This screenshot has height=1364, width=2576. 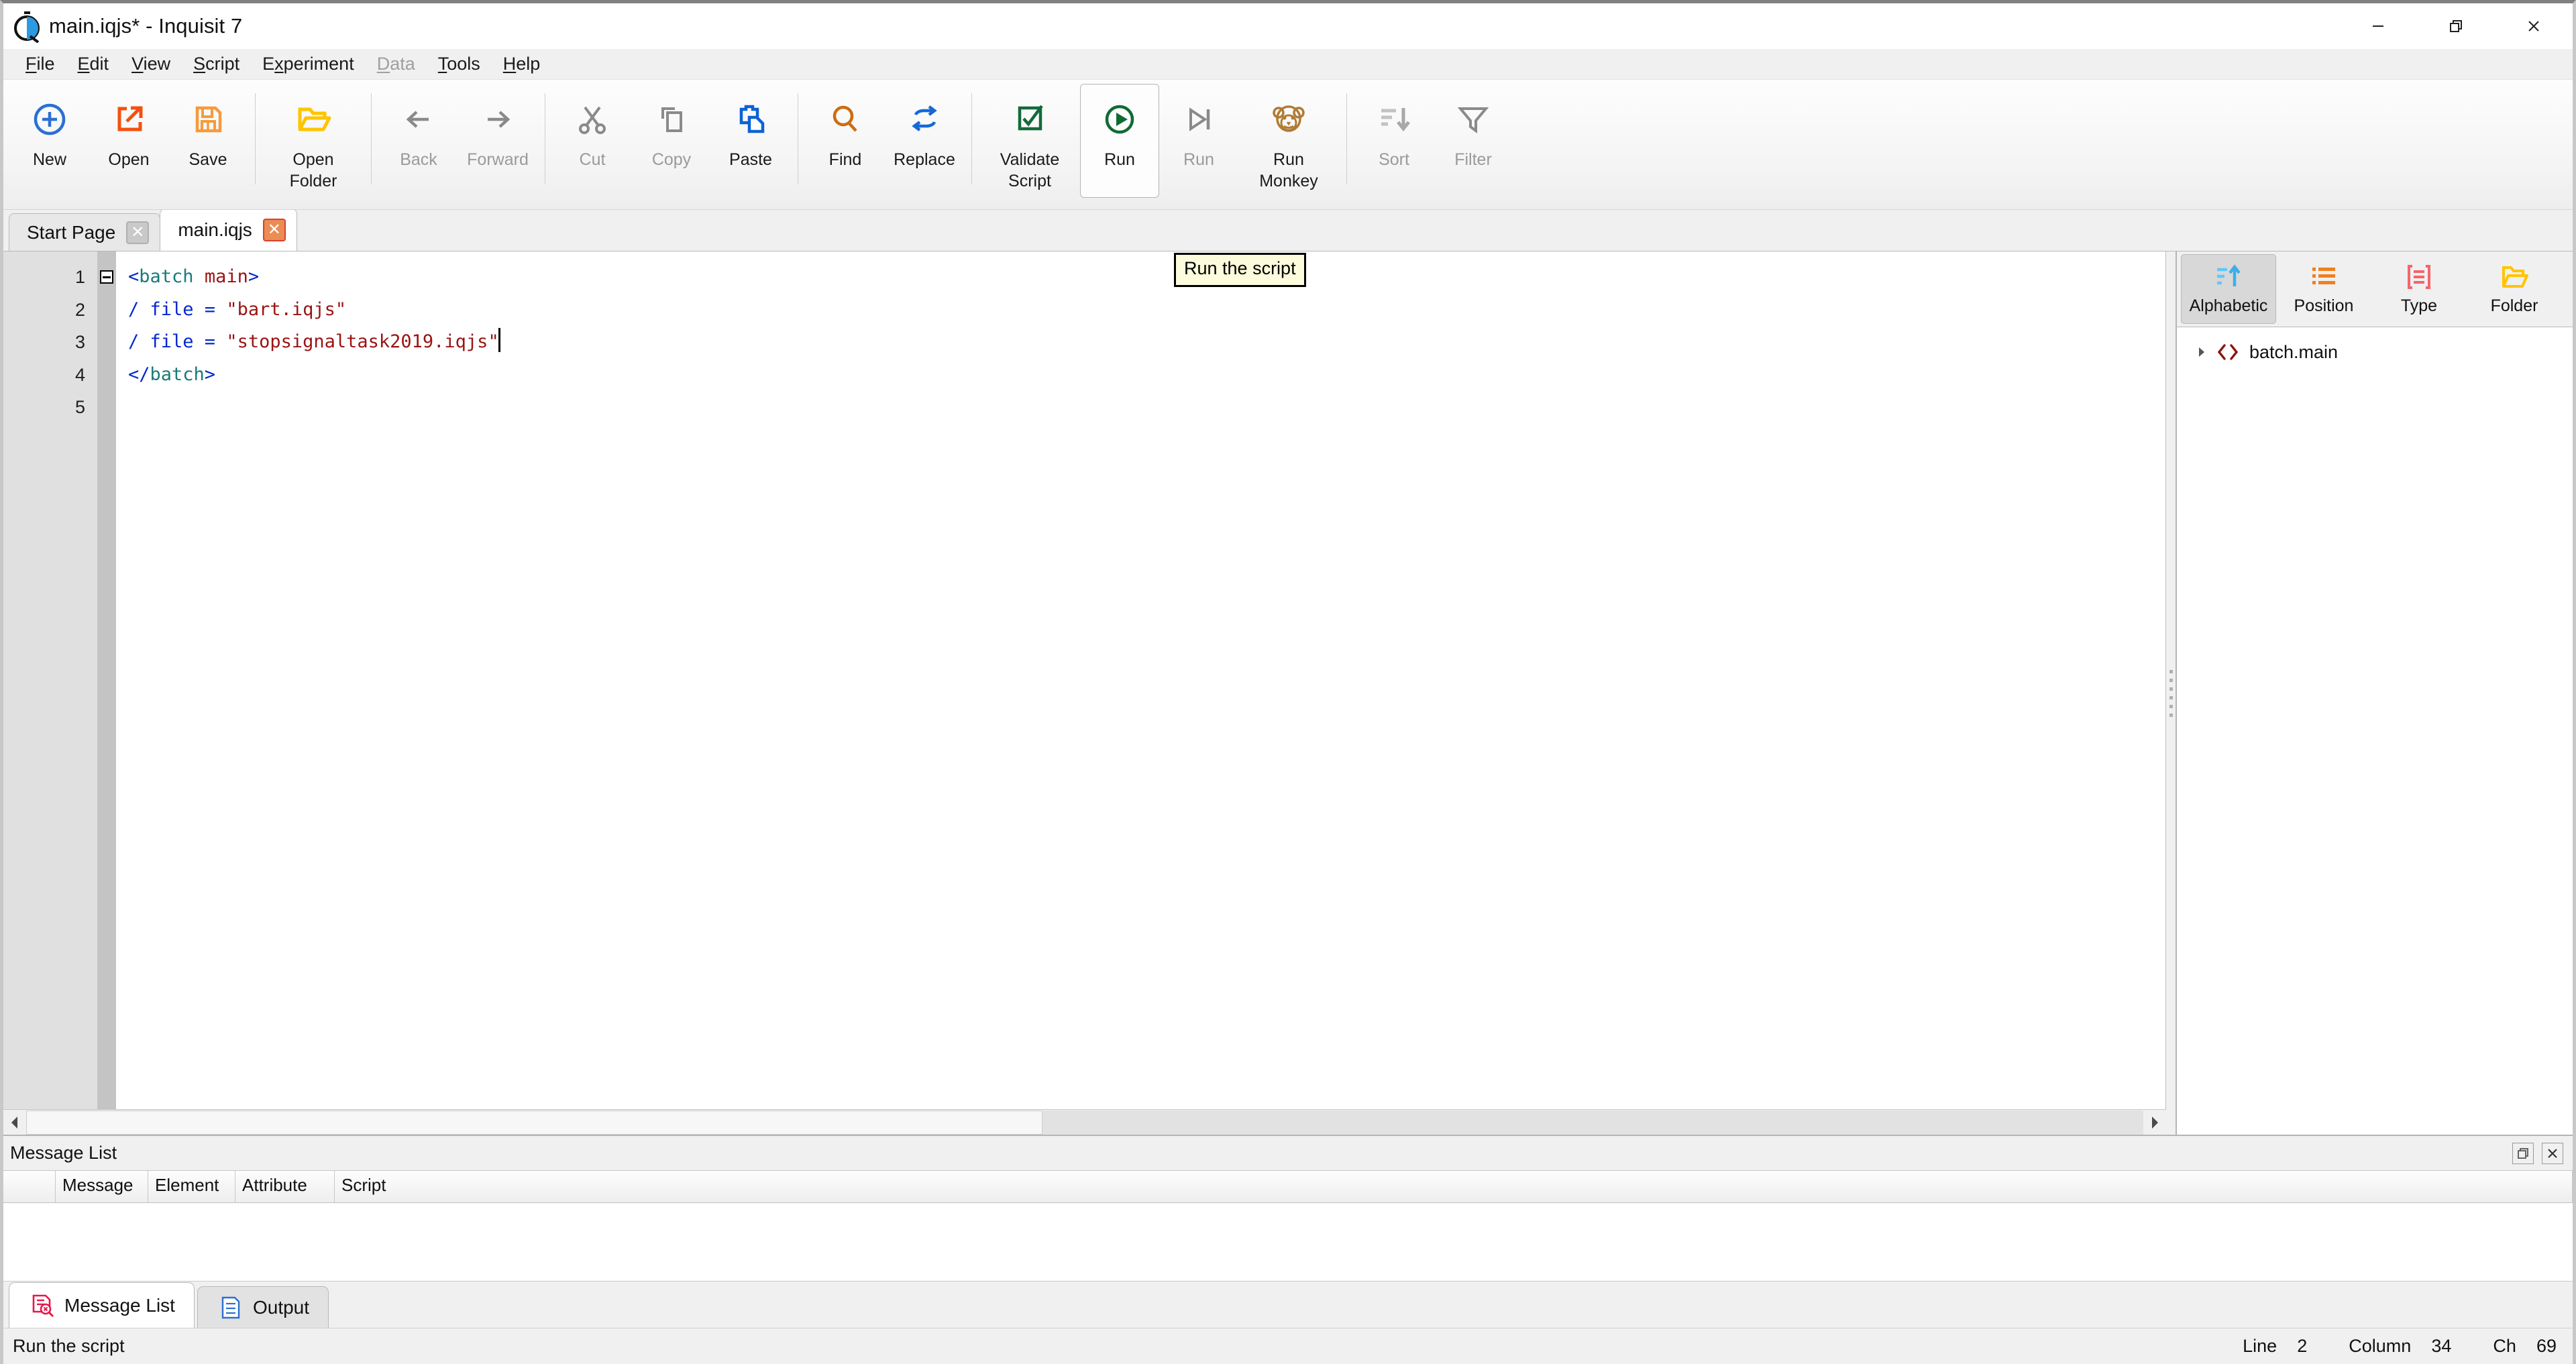 I want to click on message-list-icon, so click(x=42, y=1305).